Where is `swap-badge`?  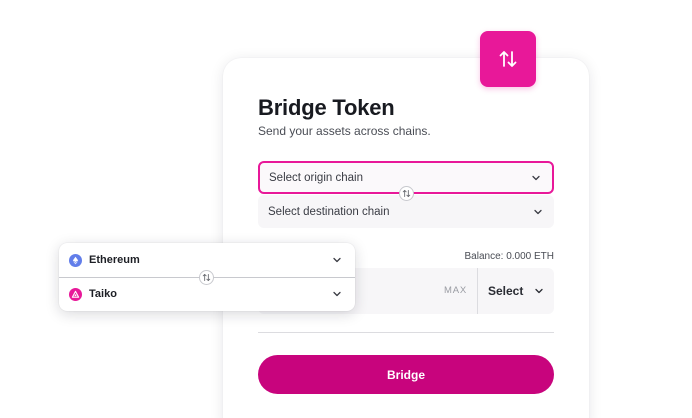
swap-badge is located at coordinates (508, 59).